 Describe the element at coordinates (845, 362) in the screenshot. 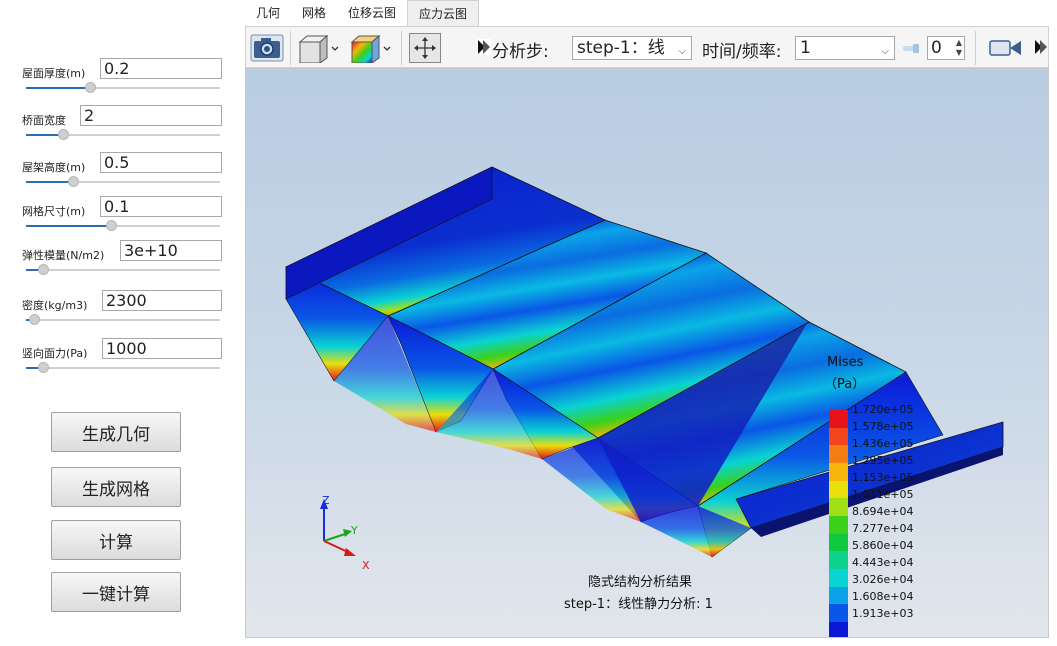

I see `legend-title: Mises` at that location.